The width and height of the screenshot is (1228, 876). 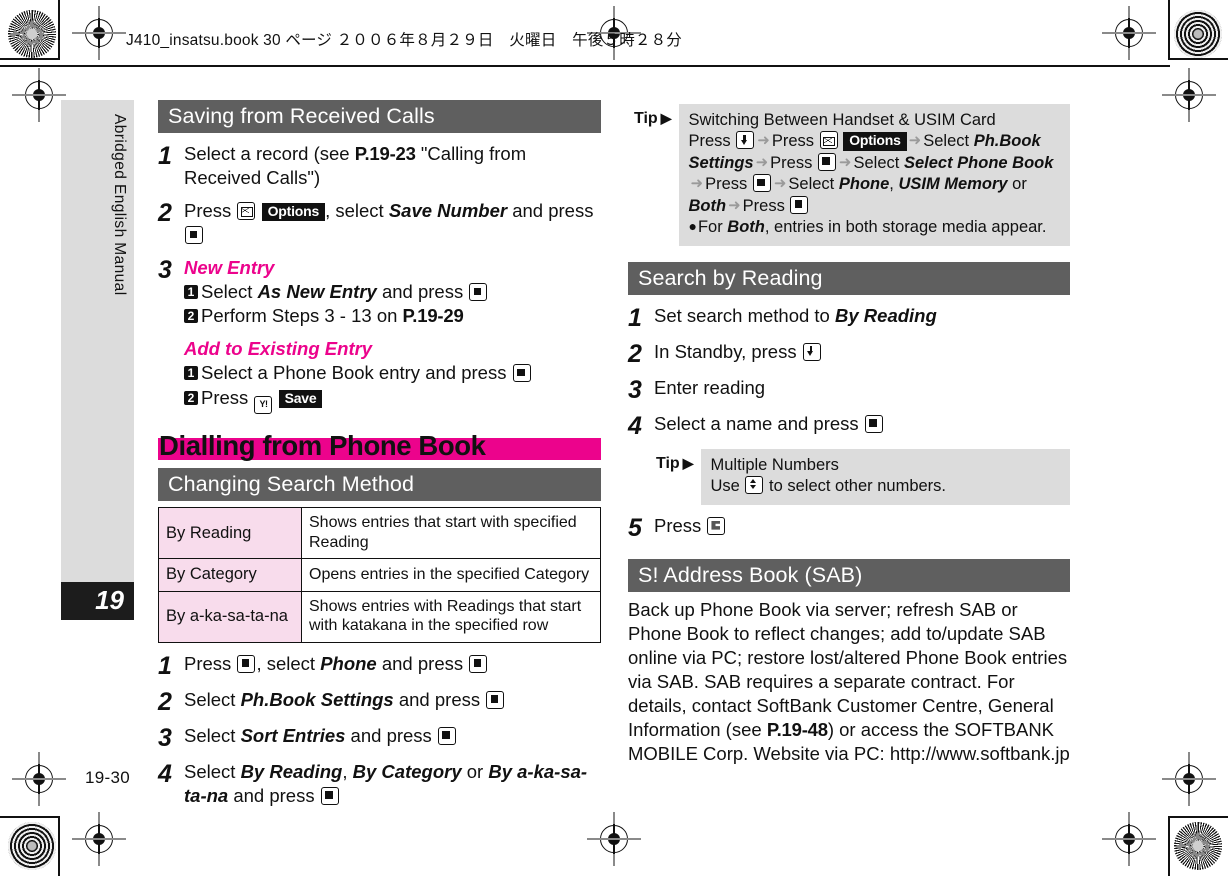 I want to click on step-body: Select Sort Entries and press, so click(x=392, y=736).